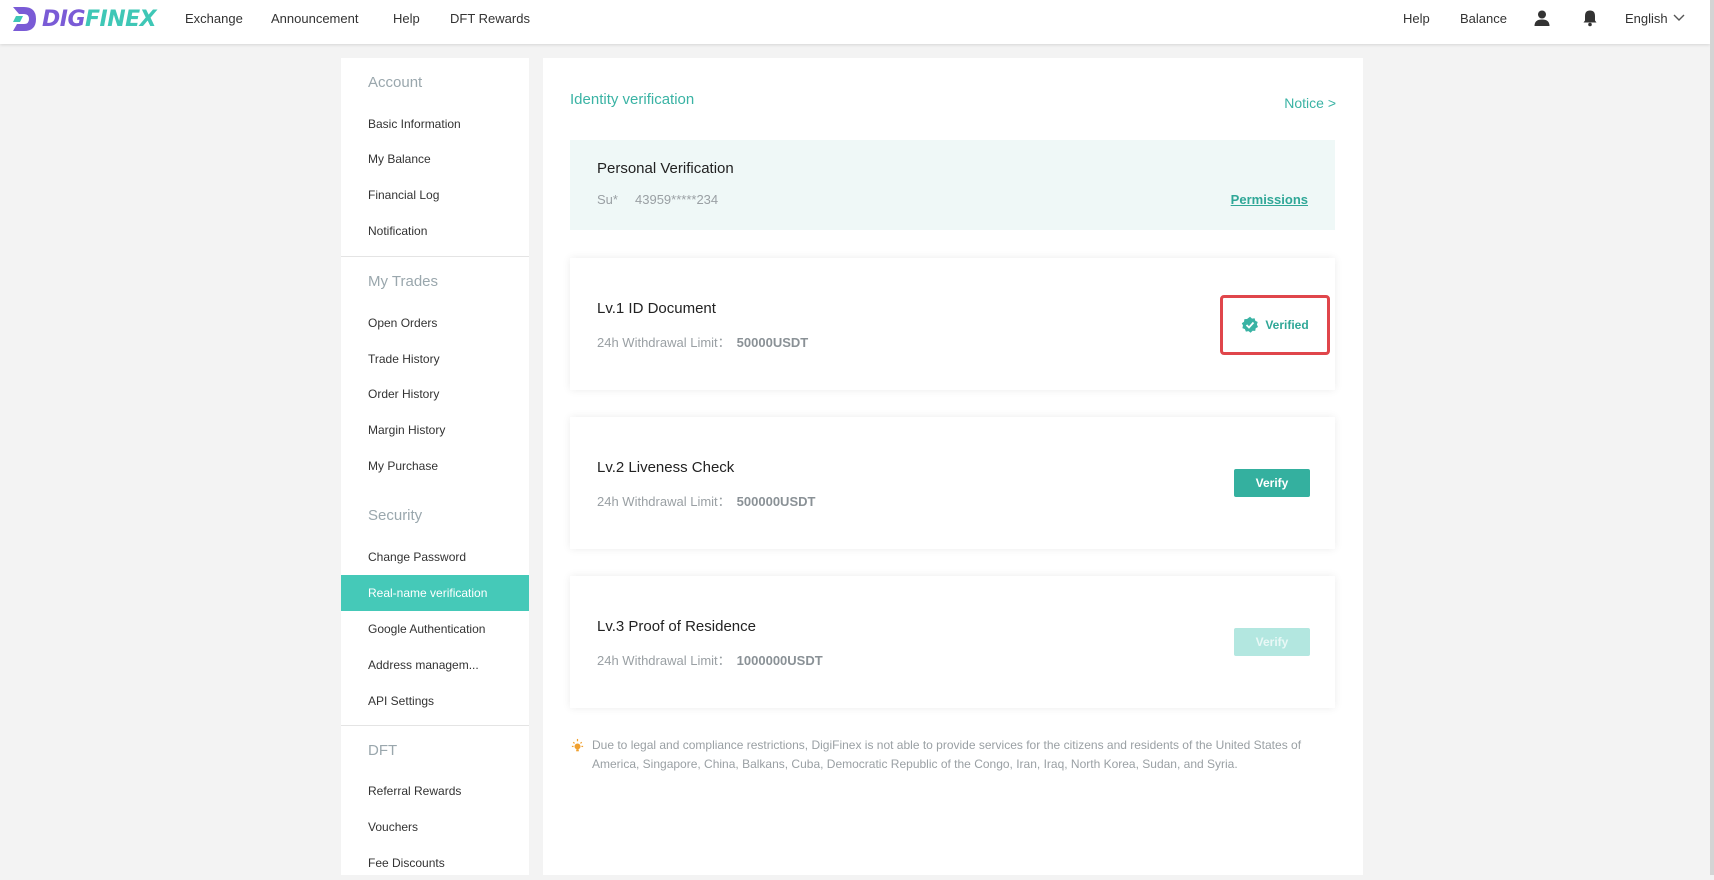 Image resolution: width=1714 pixels, height=880 pixels. Describe the element at coordinates (383, 750) in the screenshot. I see `sidebar-heading-dft: DFT` at that location.